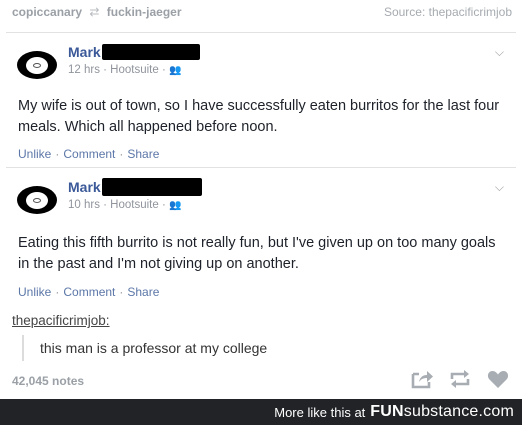  Describe the element at coordinates (117, 70) in the screenshot. I see `post-meta-text: 12 hrs · Hootsuite ·` at that location.